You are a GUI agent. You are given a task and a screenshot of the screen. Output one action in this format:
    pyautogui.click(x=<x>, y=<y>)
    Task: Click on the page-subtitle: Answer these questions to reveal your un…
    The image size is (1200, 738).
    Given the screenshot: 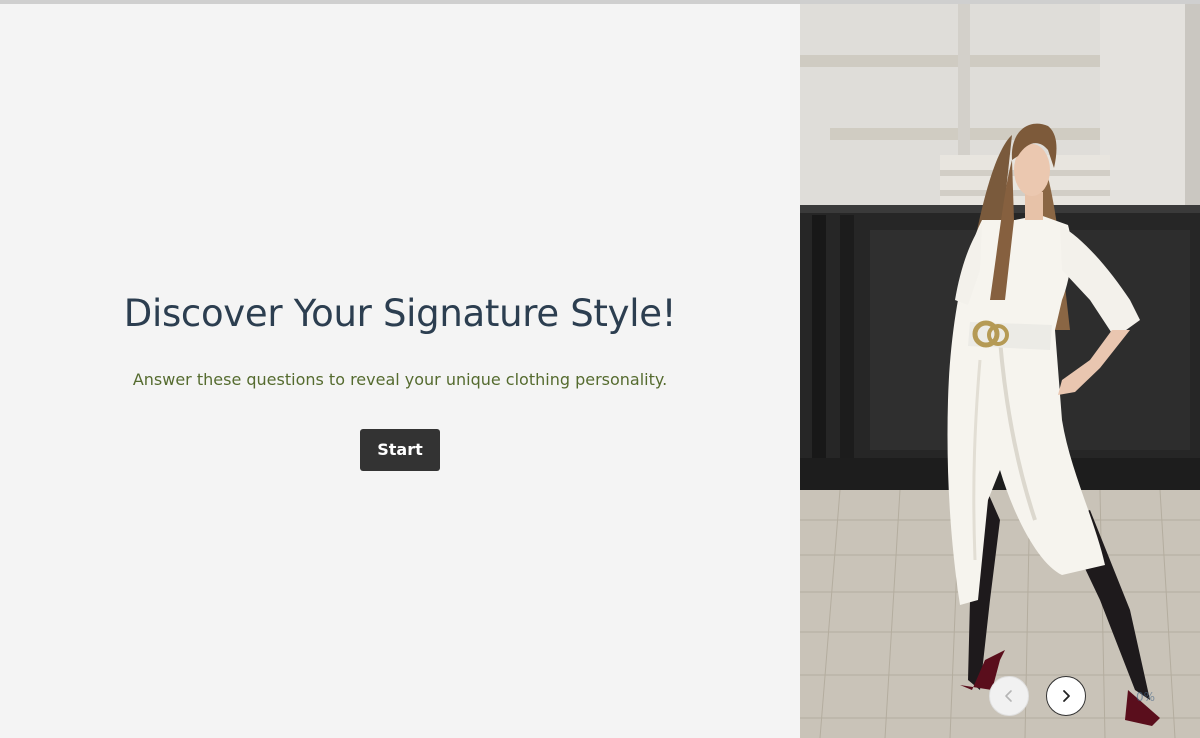 What is the action you would take?
    pyautogui.click(x=400, y=379)
    